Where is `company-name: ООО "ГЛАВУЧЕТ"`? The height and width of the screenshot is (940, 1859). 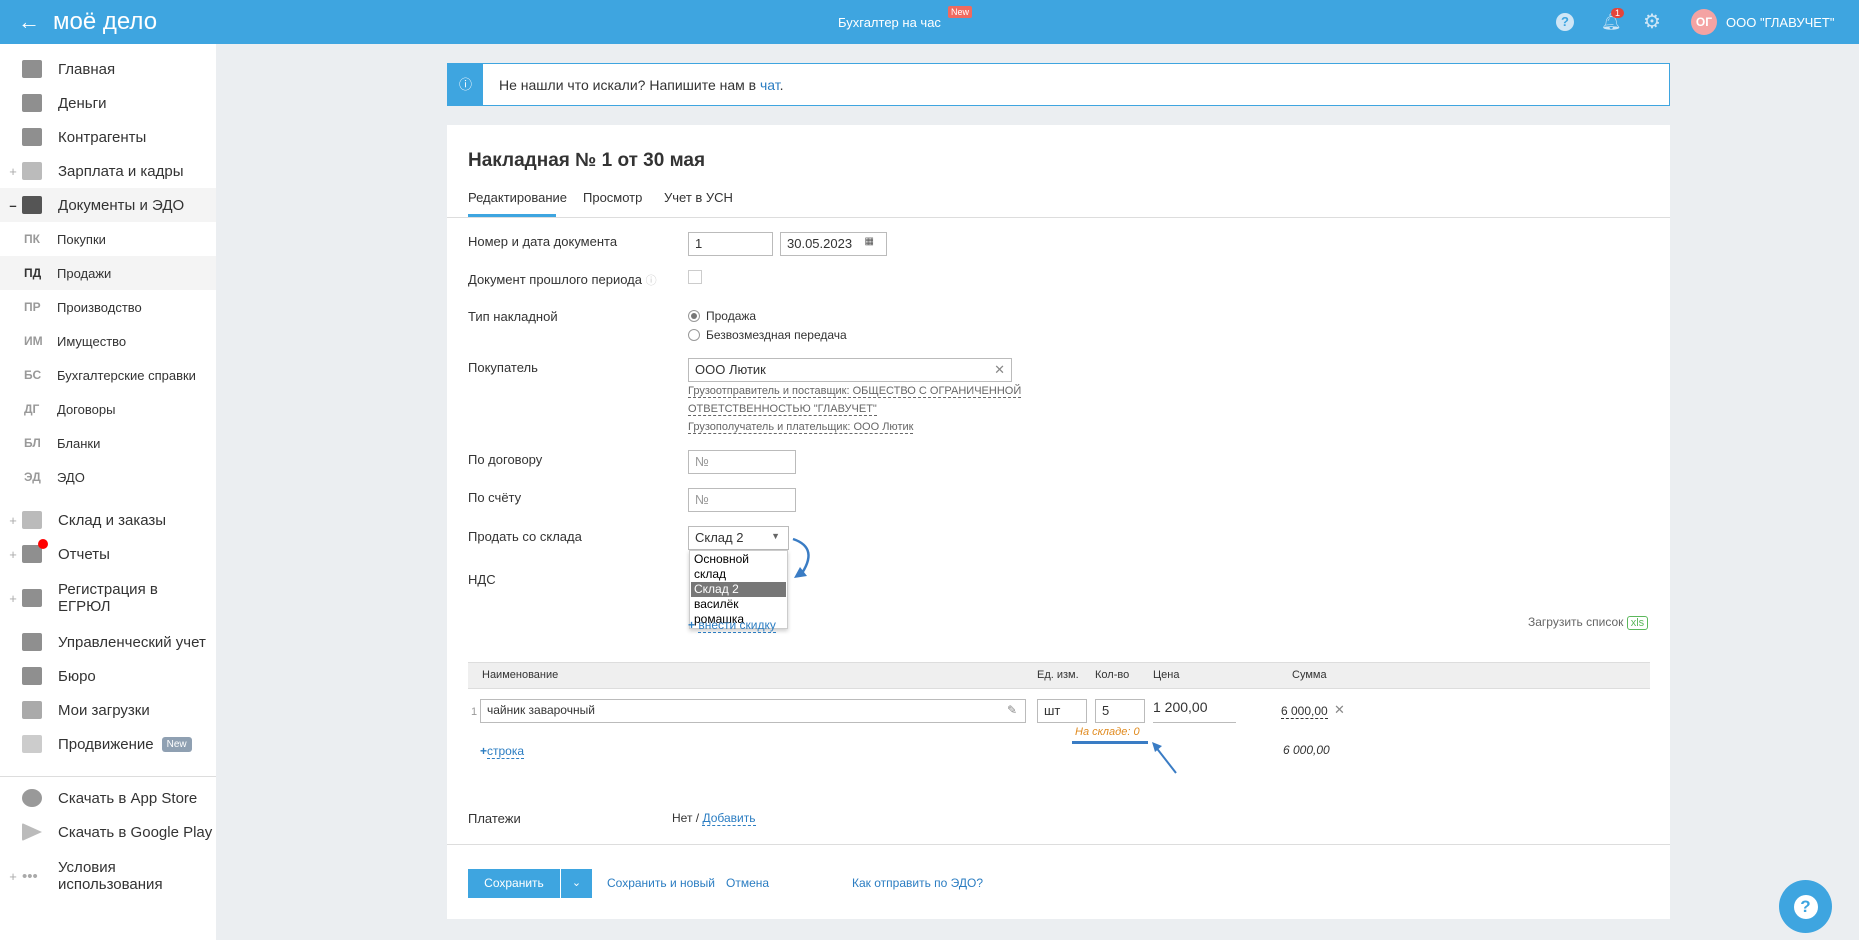
company-name: ООО "ГЛАВУЧЕТ" is located at coordinates (1780, 22).